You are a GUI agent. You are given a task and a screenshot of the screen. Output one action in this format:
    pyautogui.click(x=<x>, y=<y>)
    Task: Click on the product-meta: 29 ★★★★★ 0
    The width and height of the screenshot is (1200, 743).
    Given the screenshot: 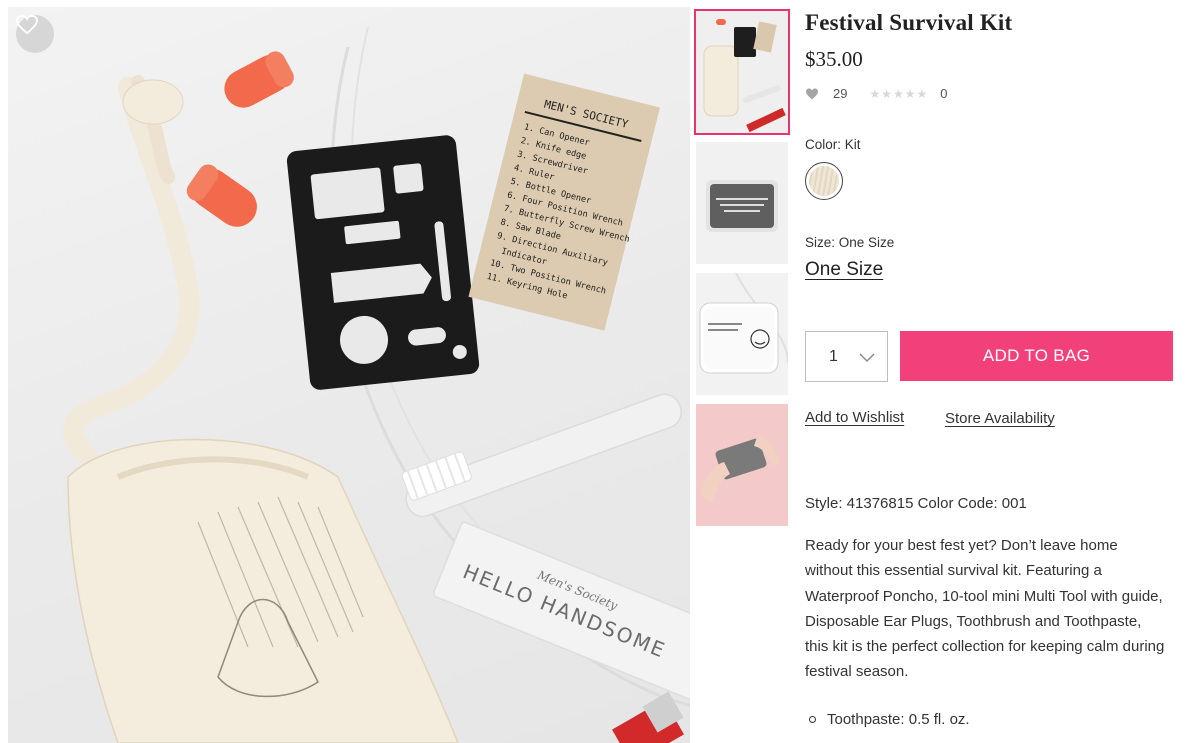 What is the action you would take?
    pyautogui.click(x=876, y=93)
    